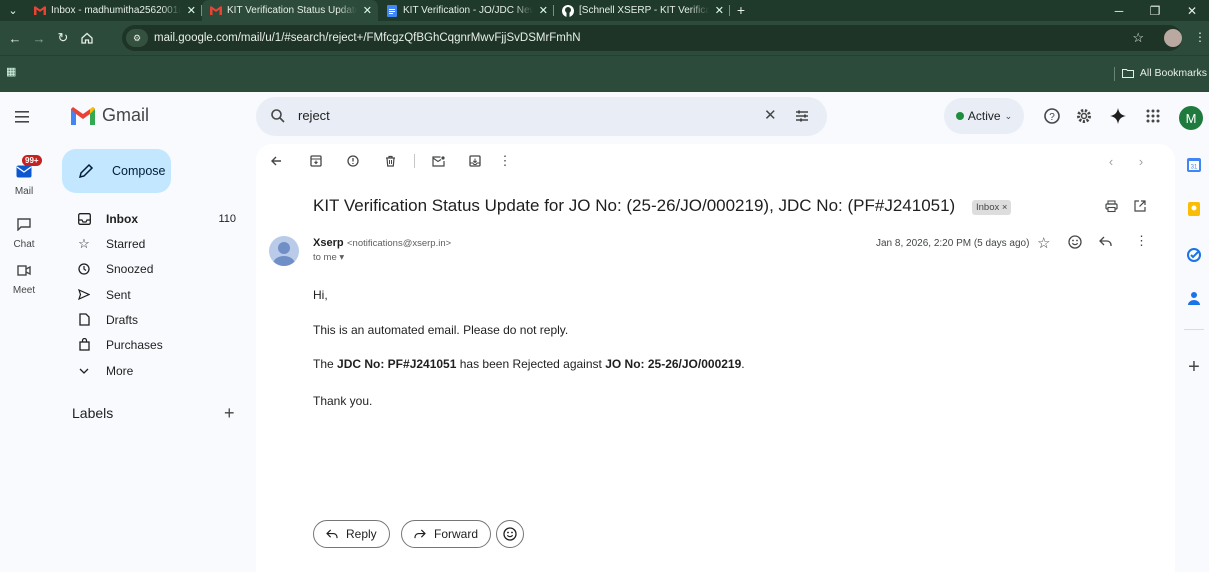  What do you see at coordinates (24, 224) in the screenshot?
I see `chat-icon` at bounding box center [24, 224].